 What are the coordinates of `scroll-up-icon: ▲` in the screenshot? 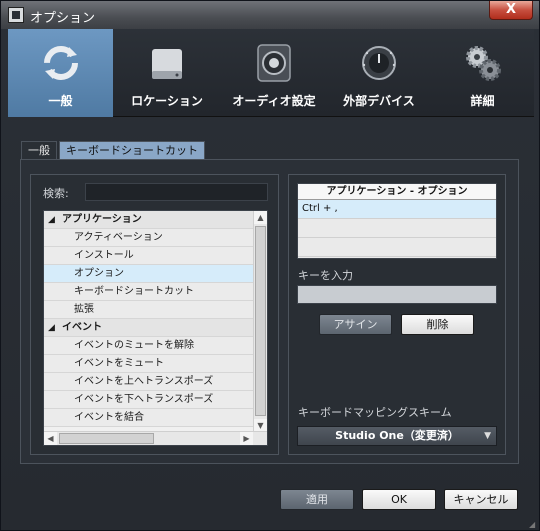 It's located at (260, 217).